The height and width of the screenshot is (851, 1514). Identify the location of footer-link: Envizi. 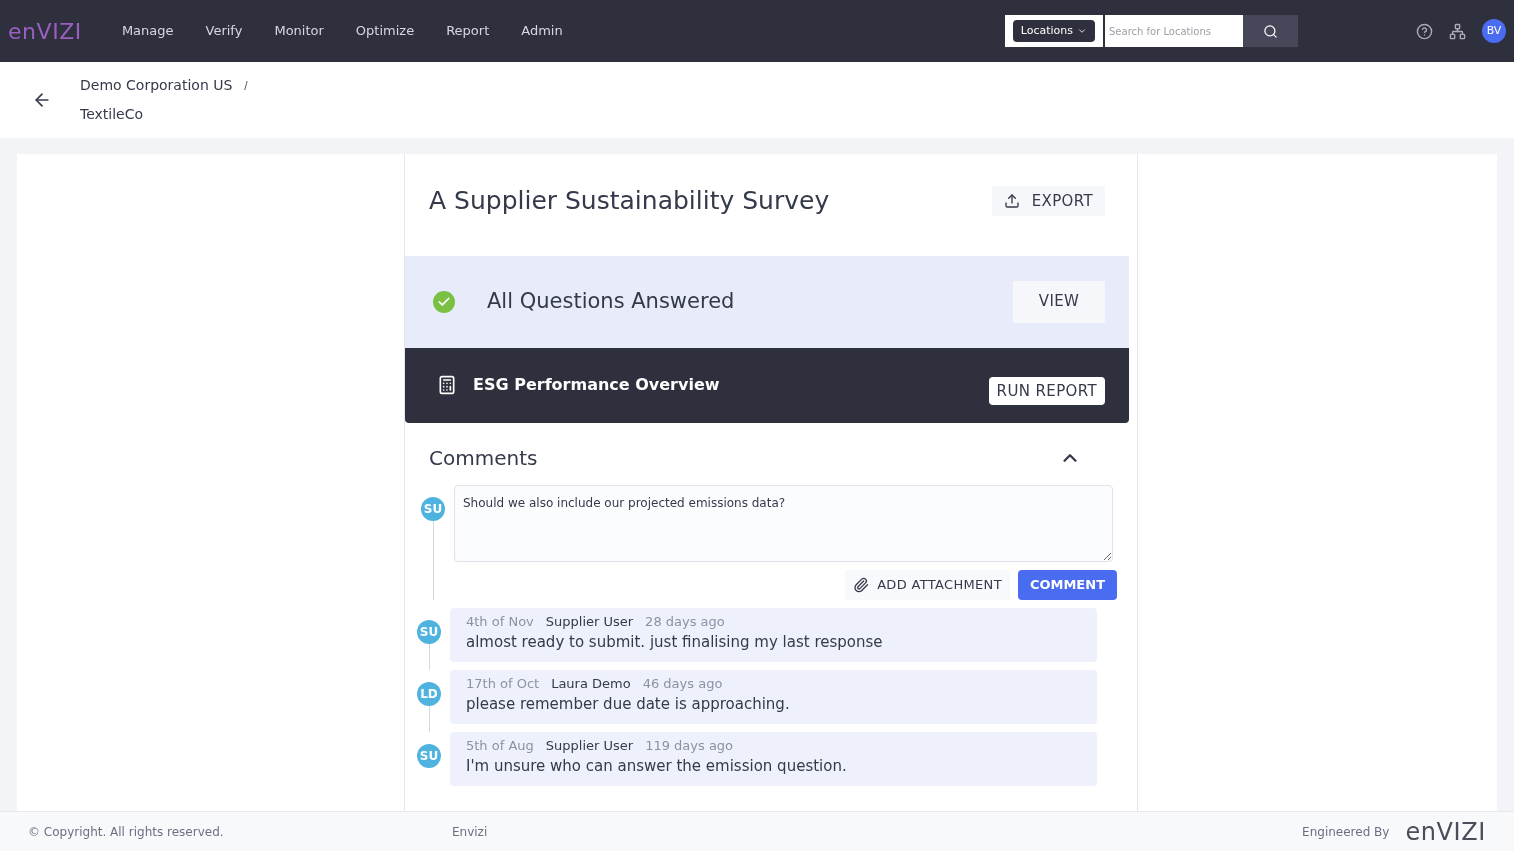
(877, 831).